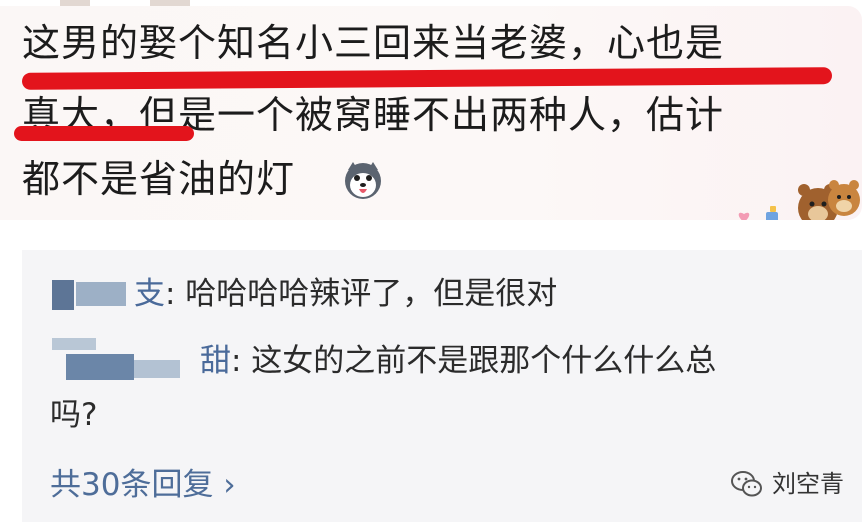 The height and width of the screenshot is (522, 862). Describe the element at coordinates (74, 415) in the screenshot. I see `reply-2-continuation: 吗?` at that location.